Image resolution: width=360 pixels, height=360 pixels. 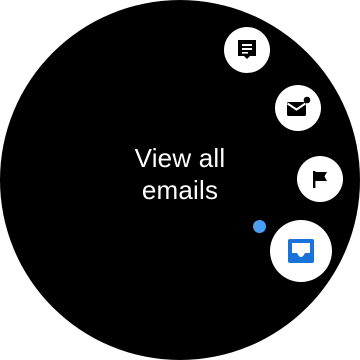 I want to click on page-indicator-dot, so click(x=259, y=226).